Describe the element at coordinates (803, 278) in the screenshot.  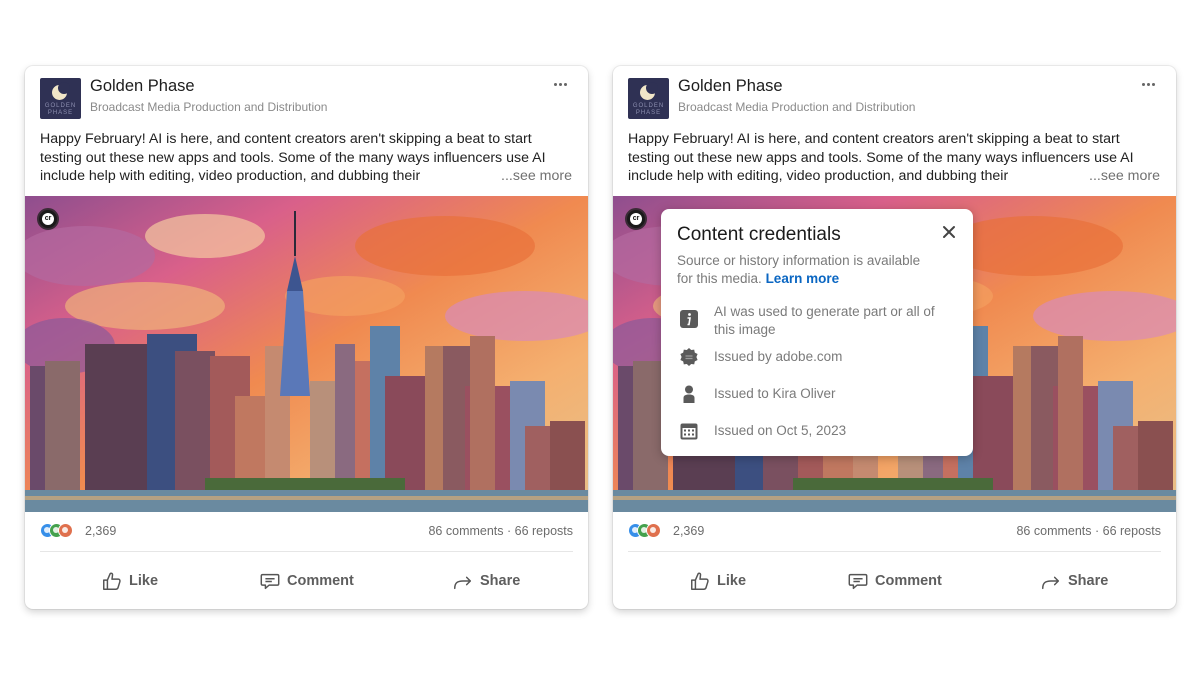
I see `learn-more-link: Learn more` at that location.